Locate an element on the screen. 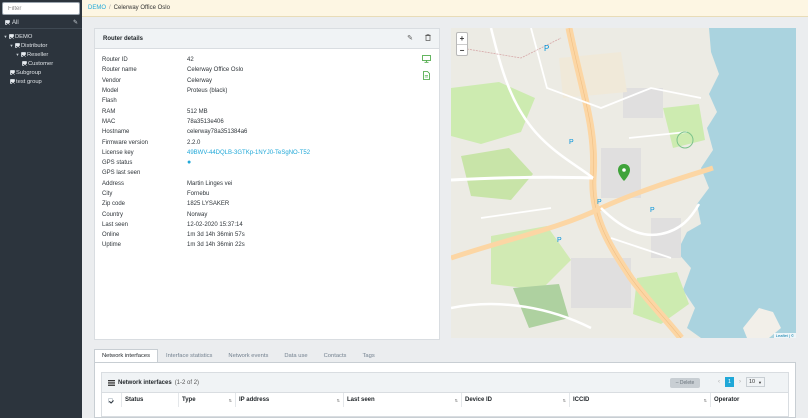 The image size is (808, 418). property-key: License key is located at coordinates (118, 152).